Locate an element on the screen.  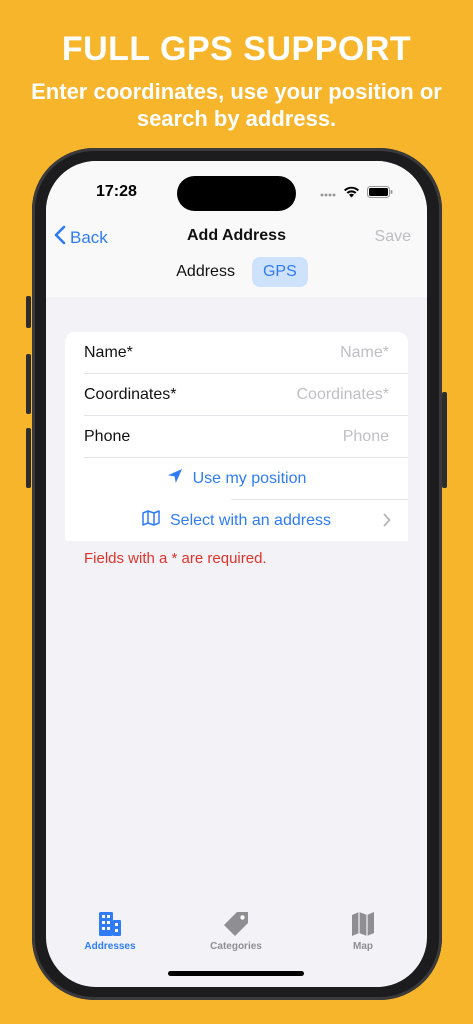
segment-address: Address is located at coordinates (205, 272).